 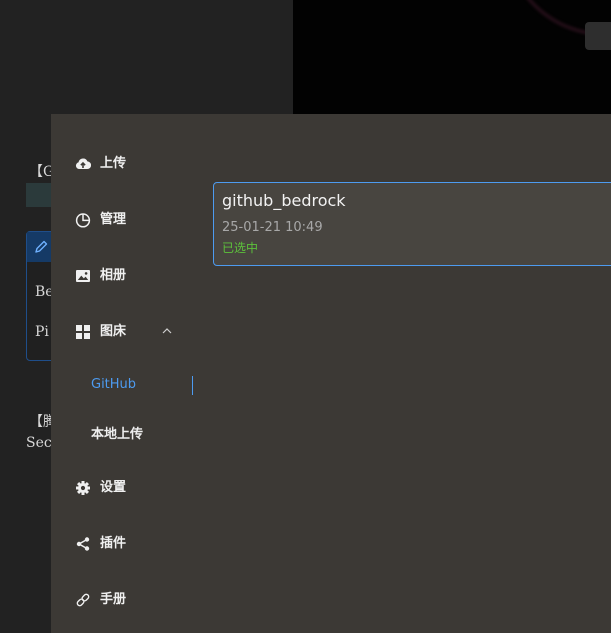 I want to click on pencil-icon, so click(x=41, y=246).